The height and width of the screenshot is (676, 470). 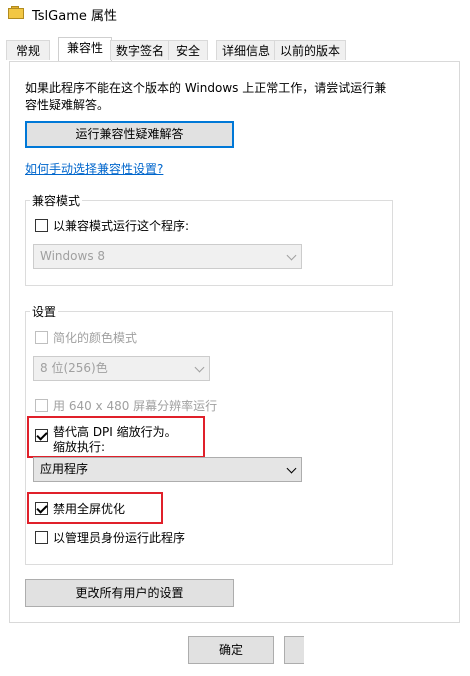 I want to click on os-version-value: Windows 8, so click(x=73, y=256).